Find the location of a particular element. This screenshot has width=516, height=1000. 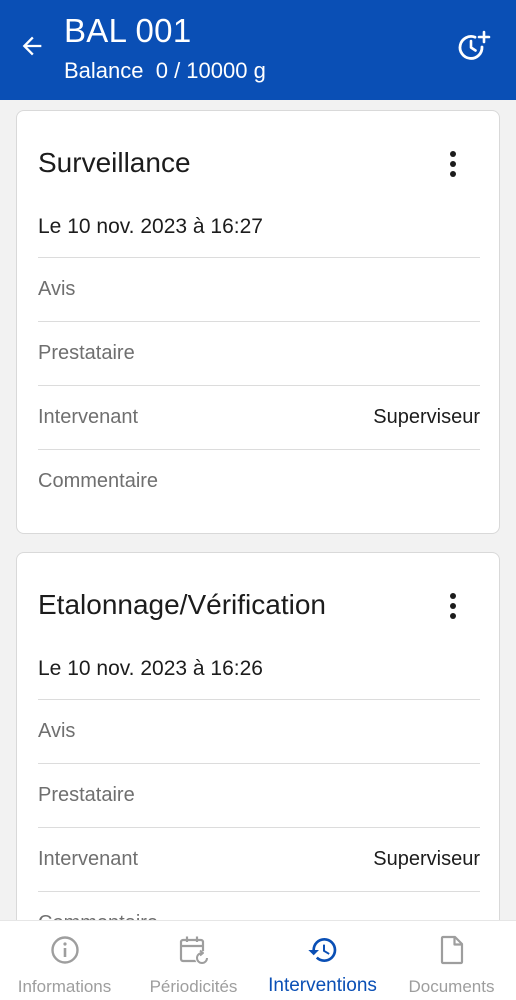

back-button is located at coordinates (32, 46).